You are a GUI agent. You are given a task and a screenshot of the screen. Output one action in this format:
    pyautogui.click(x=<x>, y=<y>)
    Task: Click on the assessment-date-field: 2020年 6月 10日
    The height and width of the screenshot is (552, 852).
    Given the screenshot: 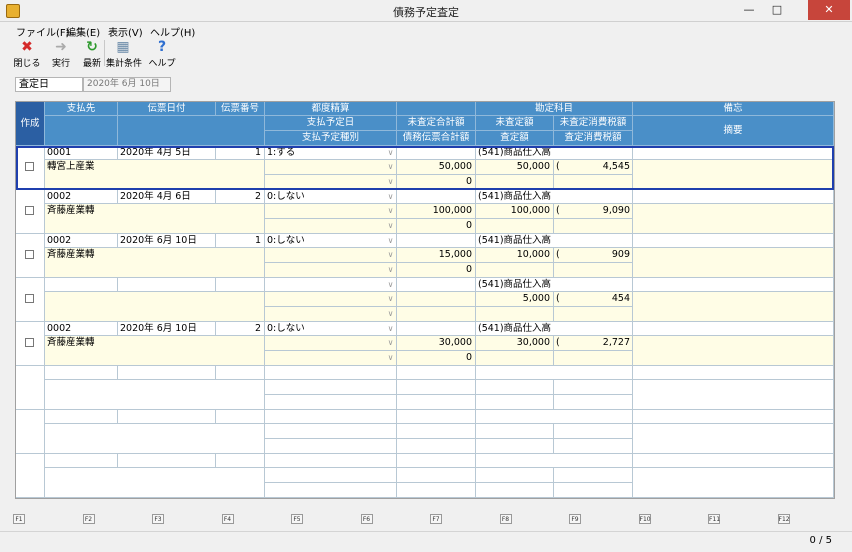 What is the action you would take?
    pyautogui.click(x=127, y=84)
    